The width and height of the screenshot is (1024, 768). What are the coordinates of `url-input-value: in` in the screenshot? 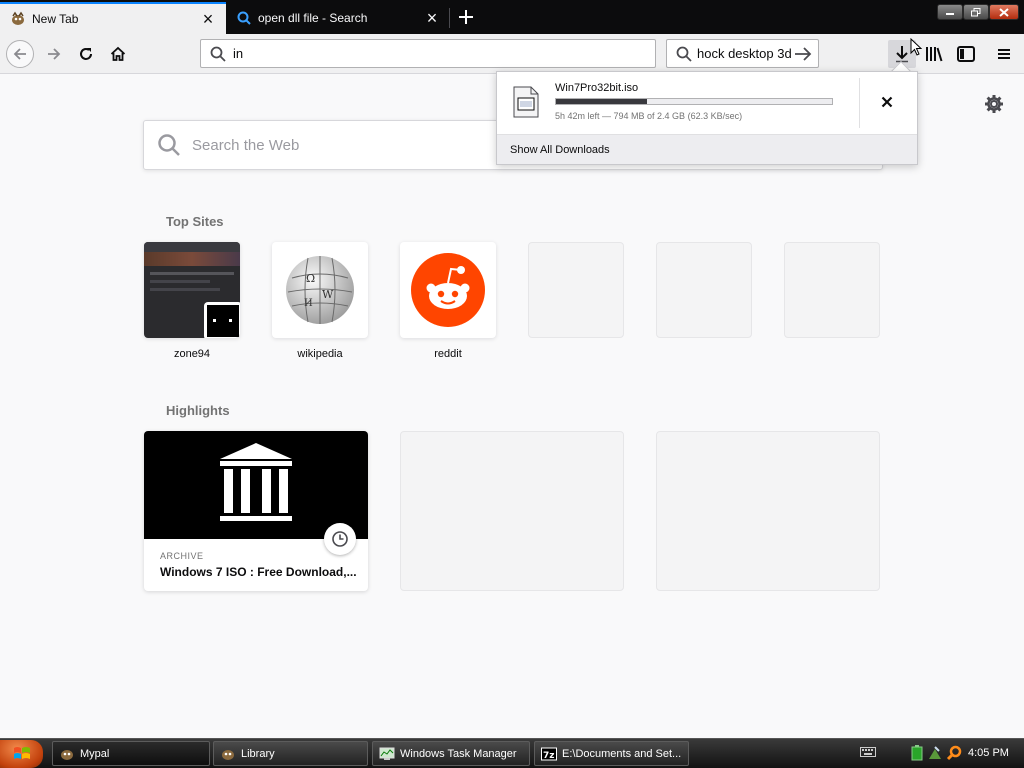 It's located at (238, 53).